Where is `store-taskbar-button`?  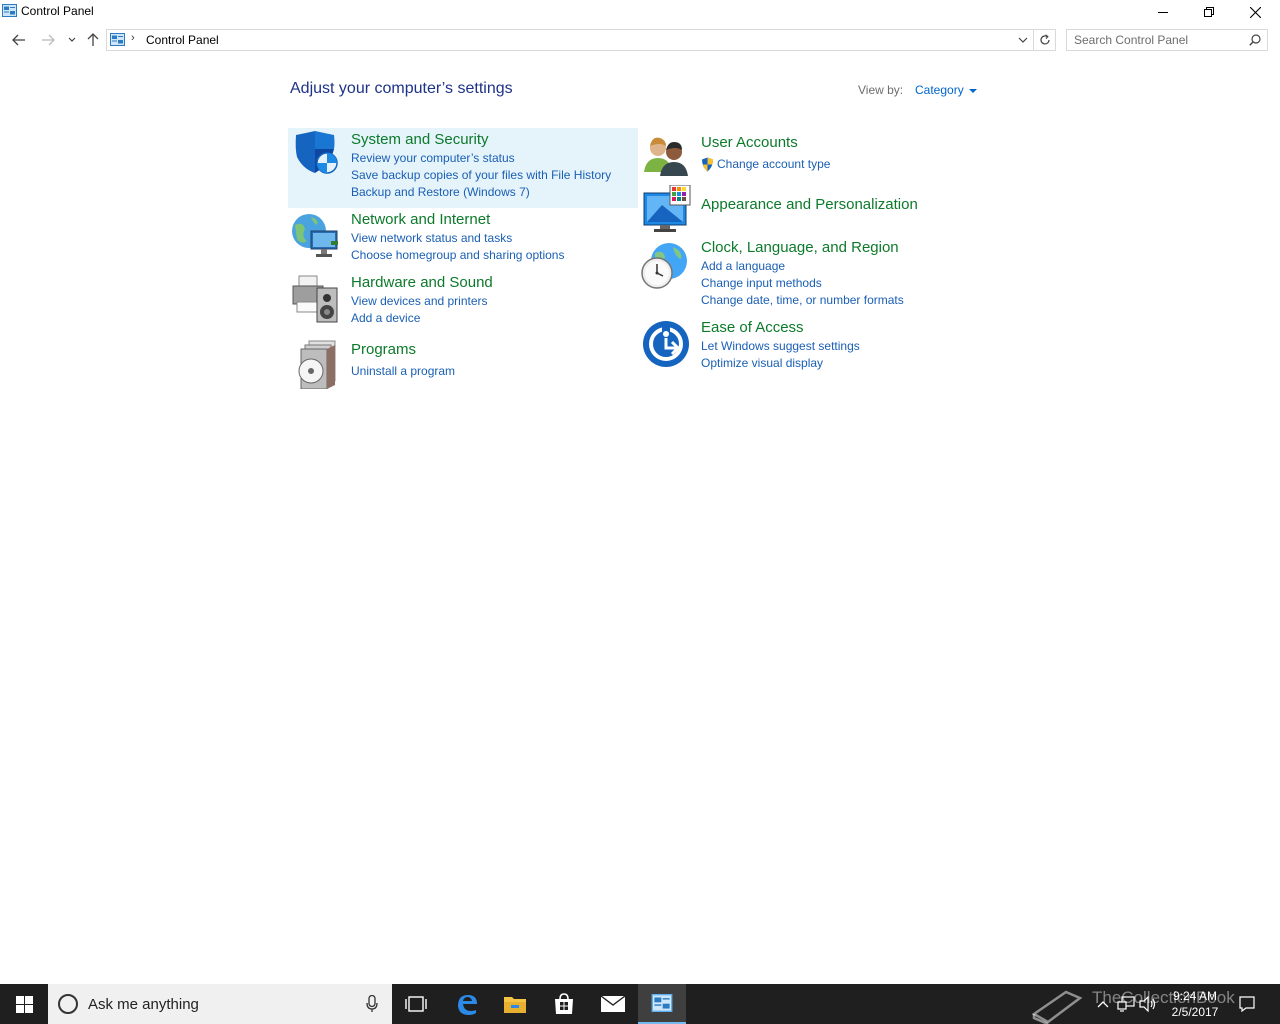
store-taskbar-button is located at coordinates (564, 1004).